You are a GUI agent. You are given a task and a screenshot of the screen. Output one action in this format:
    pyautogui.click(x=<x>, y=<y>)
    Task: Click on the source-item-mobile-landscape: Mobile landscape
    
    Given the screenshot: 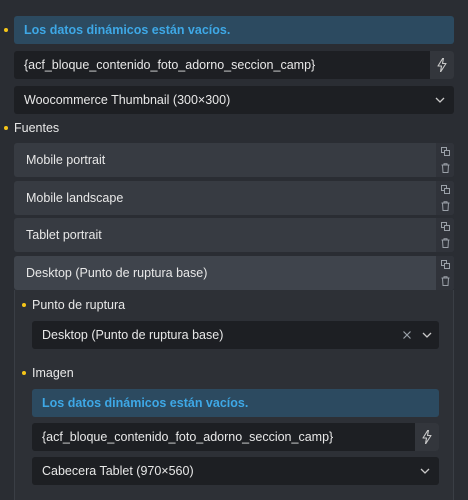 What is the action you would take?
    pyautogui.click(x=234, y=198)
    